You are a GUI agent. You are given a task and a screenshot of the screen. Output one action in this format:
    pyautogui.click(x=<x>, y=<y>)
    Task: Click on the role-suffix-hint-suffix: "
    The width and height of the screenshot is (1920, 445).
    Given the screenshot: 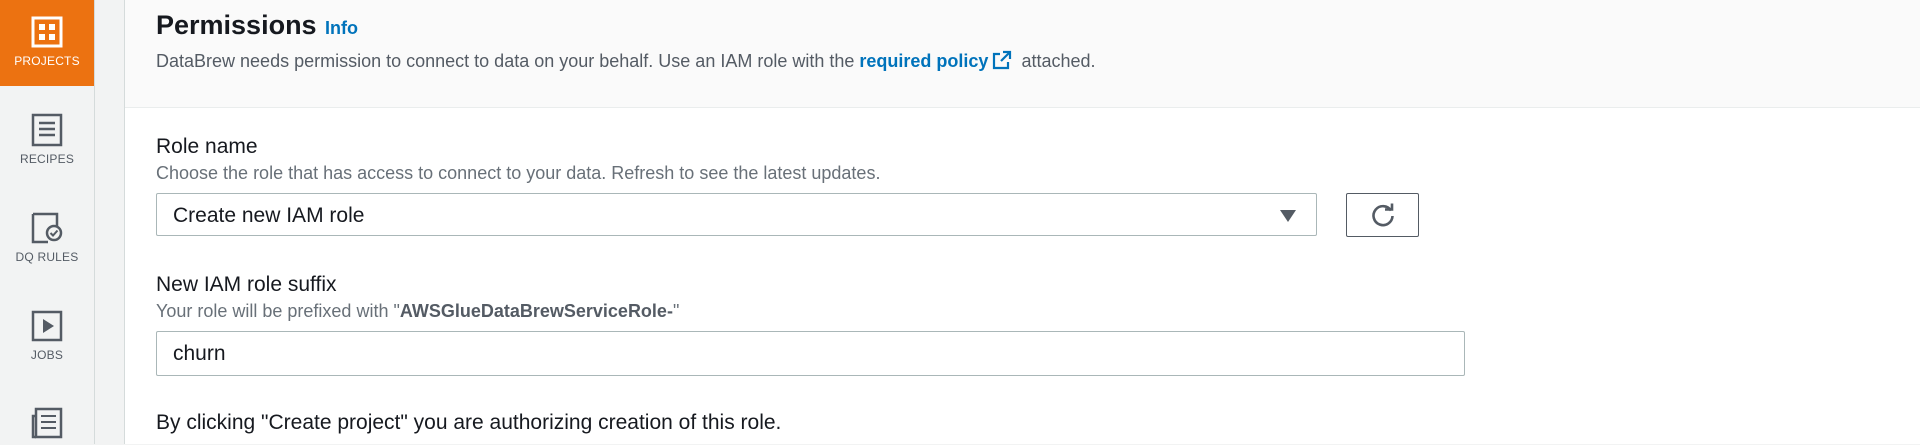 What is the action you would take?
    pyautogui.click(x=676, y=311)
    